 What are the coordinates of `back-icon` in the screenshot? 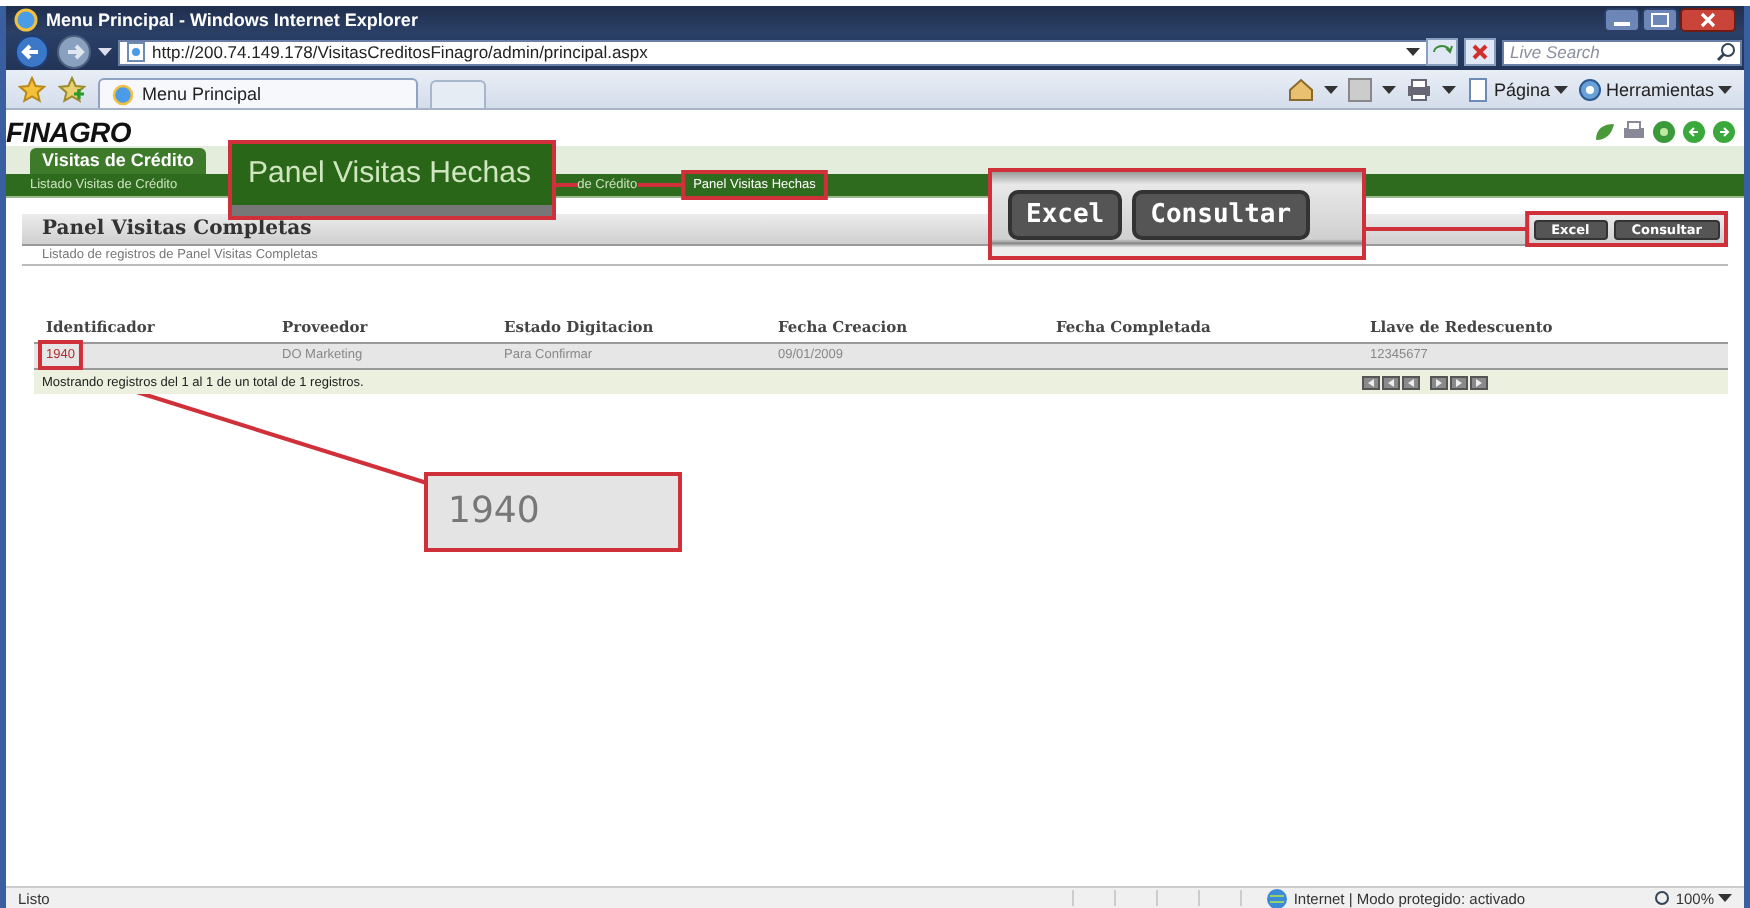 It's located at (32, 52).